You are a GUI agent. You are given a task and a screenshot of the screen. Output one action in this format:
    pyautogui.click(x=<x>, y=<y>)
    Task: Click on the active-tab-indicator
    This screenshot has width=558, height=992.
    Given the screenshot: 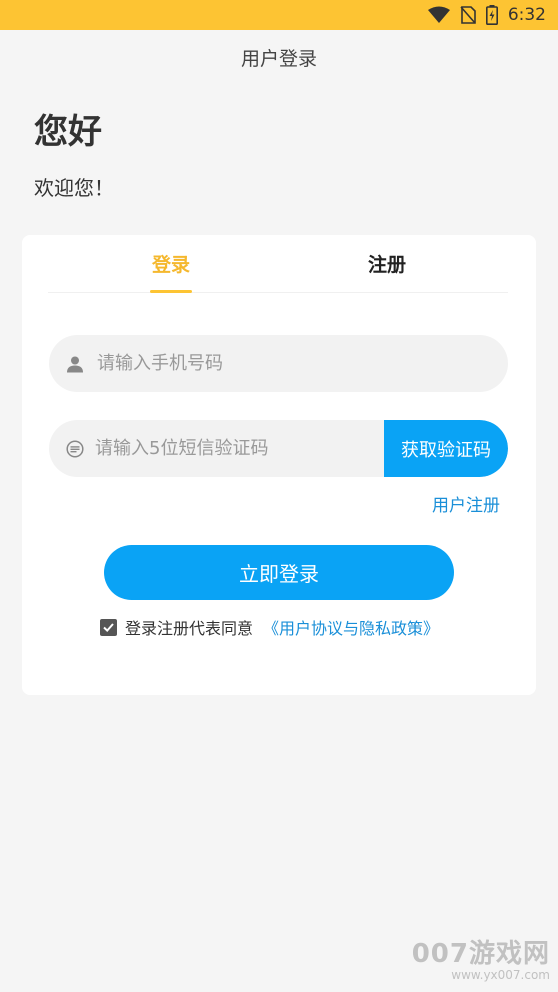 What is the action you would take?
    pyautogui.click(x=171, y=291)
    